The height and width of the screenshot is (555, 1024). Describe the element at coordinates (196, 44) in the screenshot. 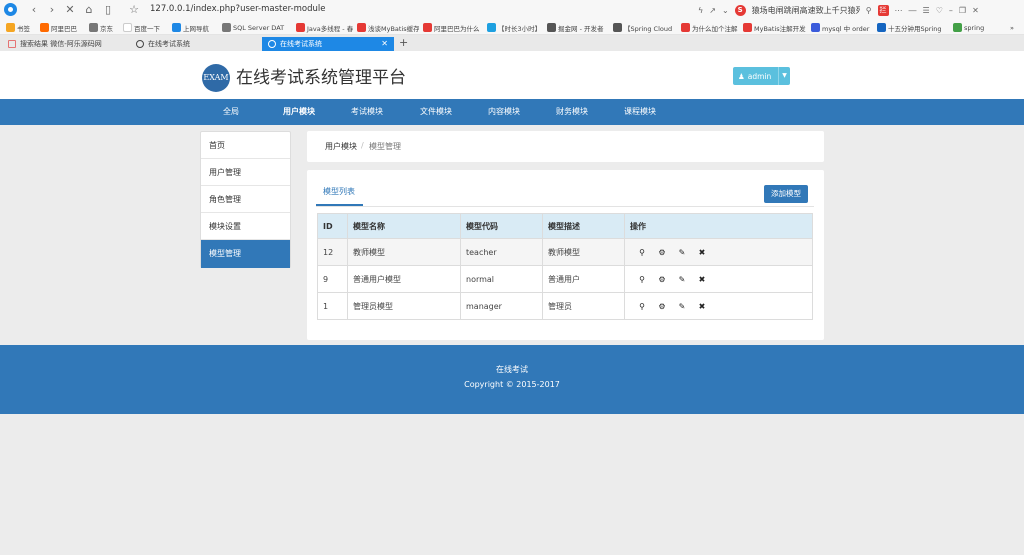

I see `tab-exam-1: 在线考试系统` at that location.